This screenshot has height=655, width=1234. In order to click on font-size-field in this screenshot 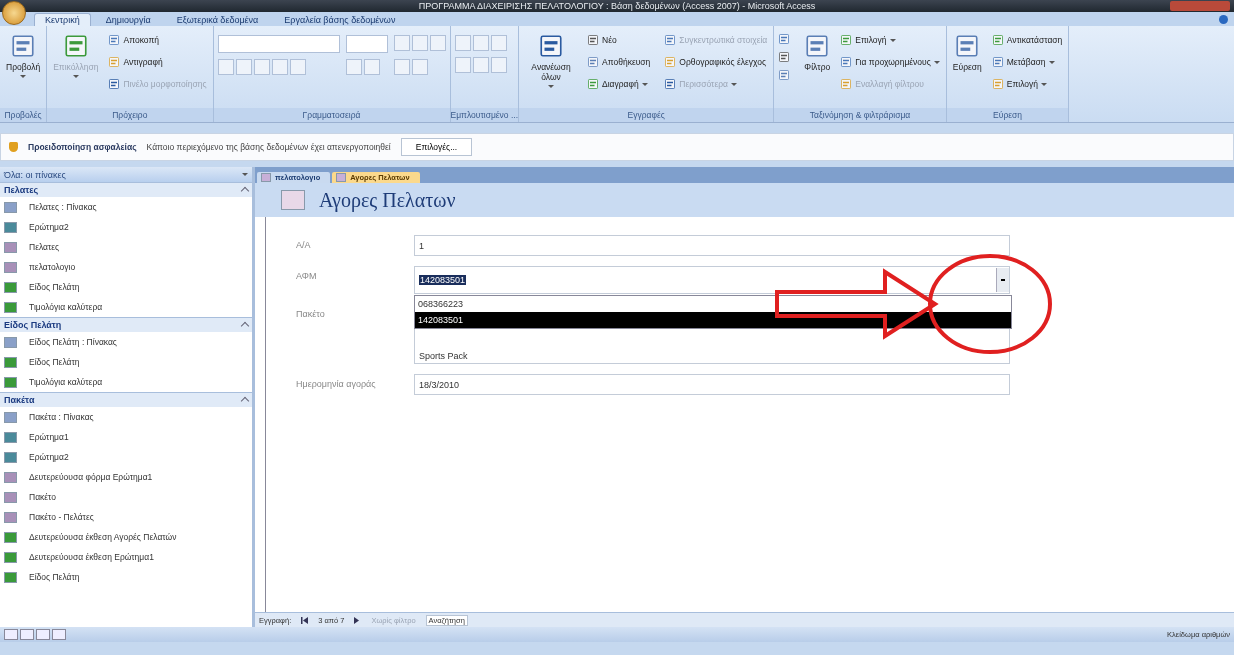, I will do `click(366, 44)`.